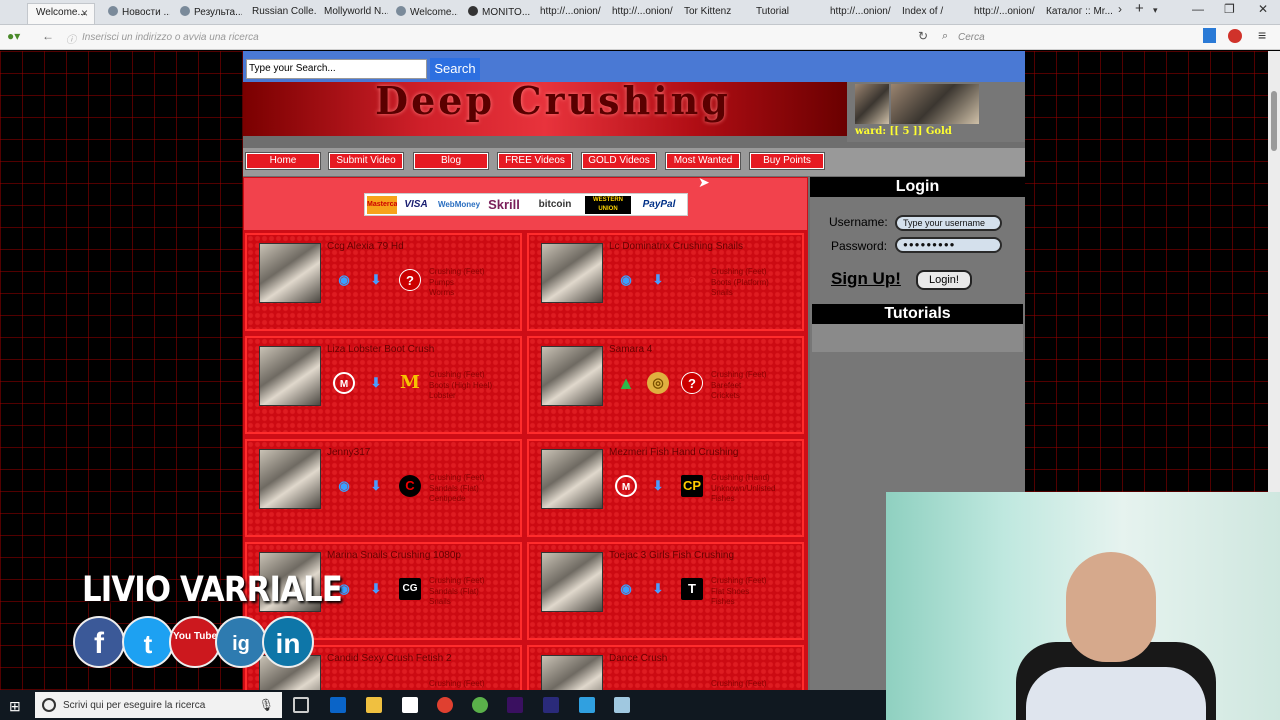  What do you see at coordinates (348, 452) in the screenshot?
I see `video-title: Jenny317` at bounding box center [348, 452].